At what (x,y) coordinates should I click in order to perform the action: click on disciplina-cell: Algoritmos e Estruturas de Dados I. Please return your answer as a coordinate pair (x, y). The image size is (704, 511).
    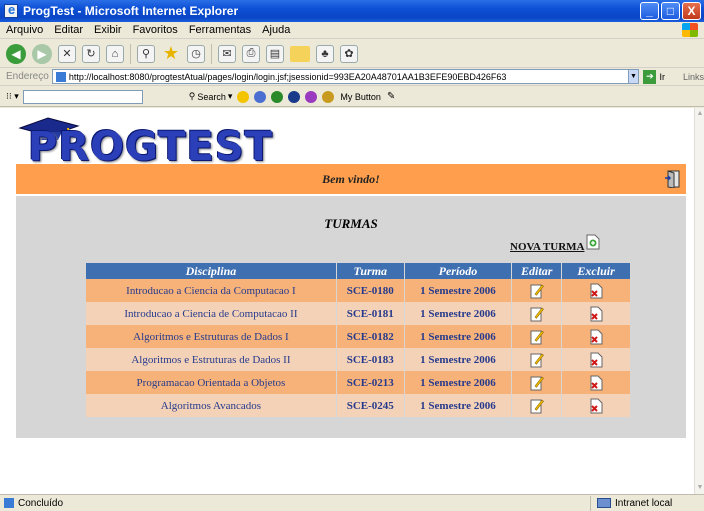
    Looking at the image, I should click on (211, 336).